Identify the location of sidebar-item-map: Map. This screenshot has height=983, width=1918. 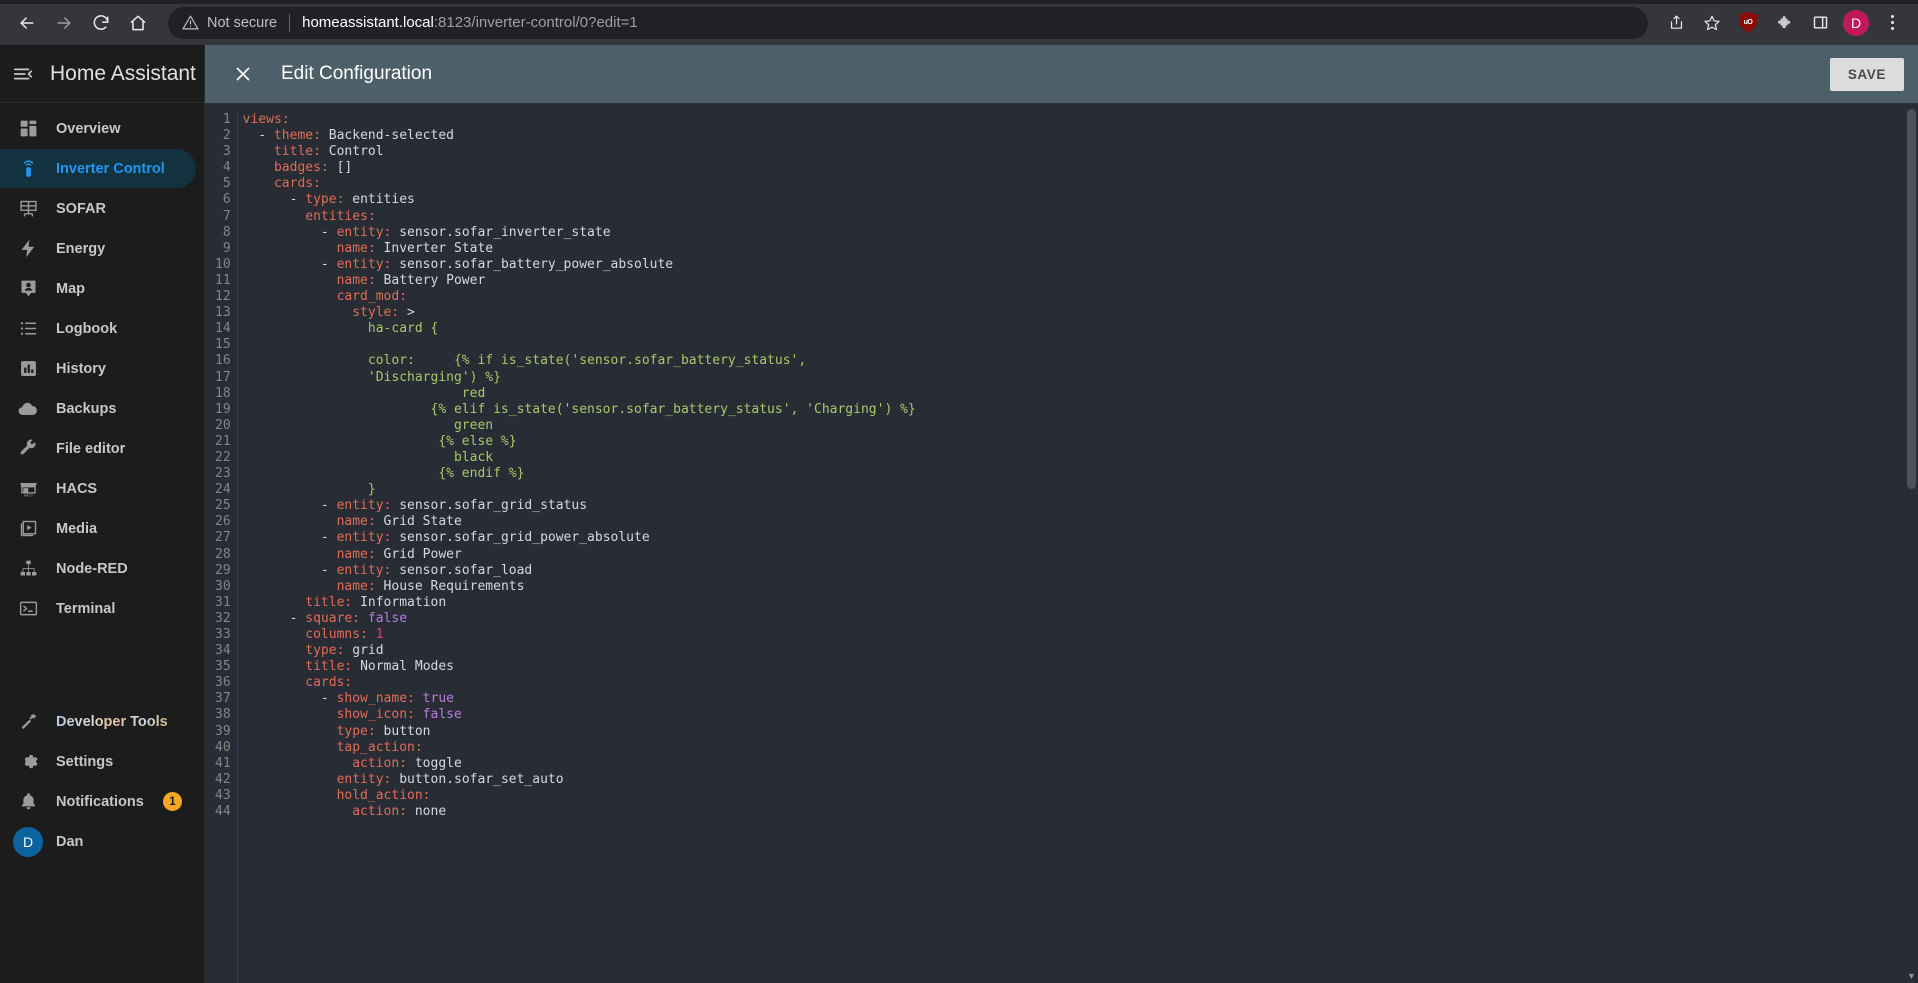
(98, 288).